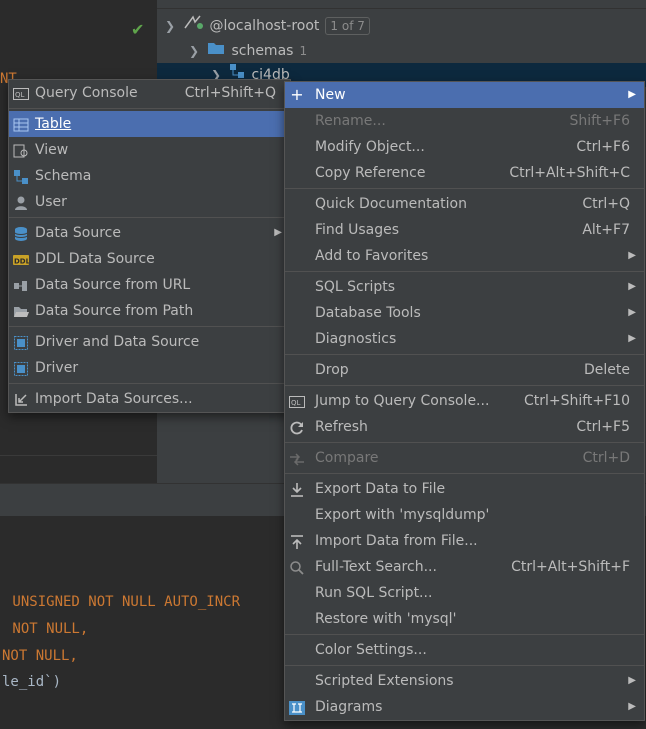 The width and height of the screenshot is (646, 729). Describe the element at coordinates (149, 202) in the screenshot. I see `menu-item-user: User` at that location.